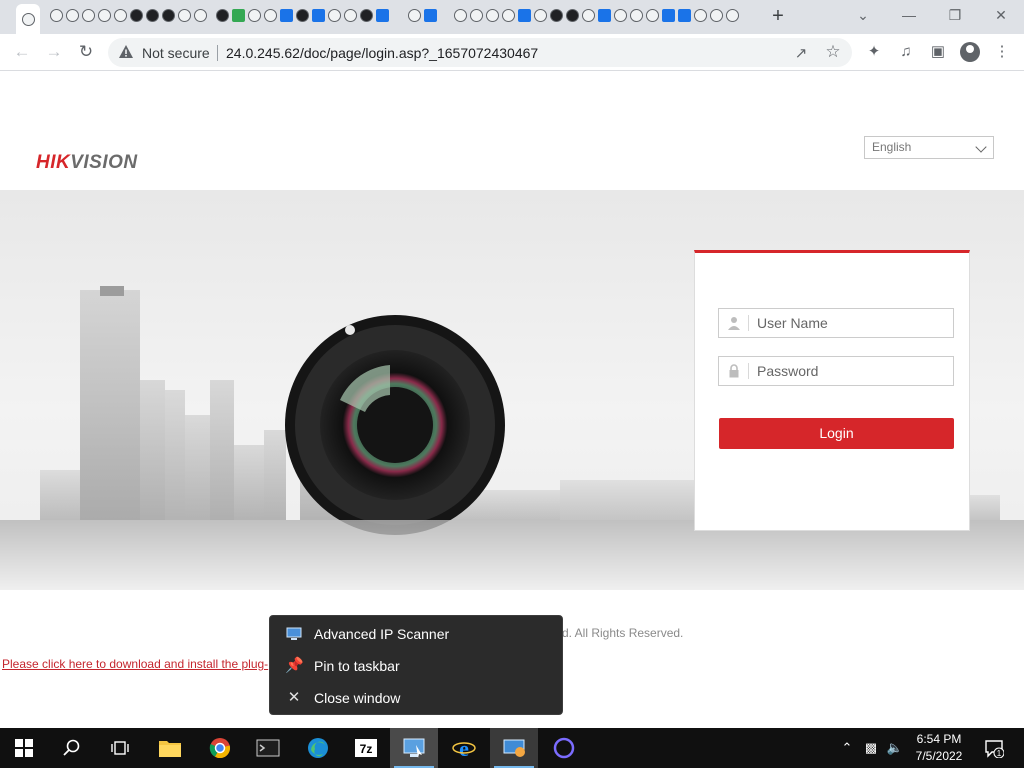 This screenshot has width=1024, height=768. I want to click on extensions-icon: ✦, so click(874, 52).